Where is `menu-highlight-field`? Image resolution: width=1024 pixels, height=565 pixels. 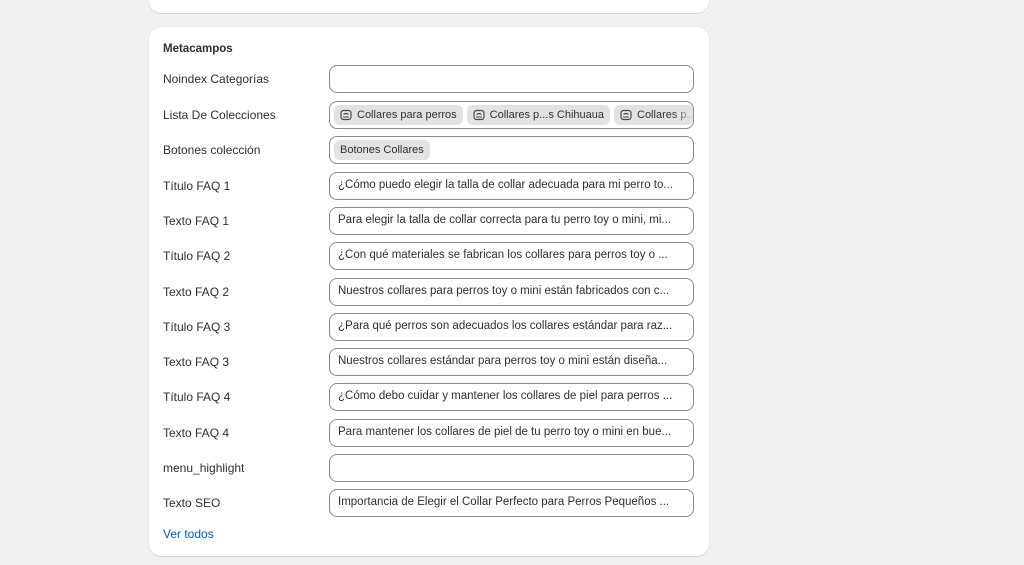 menu-highlight-field is located at coordinates (511, 468).